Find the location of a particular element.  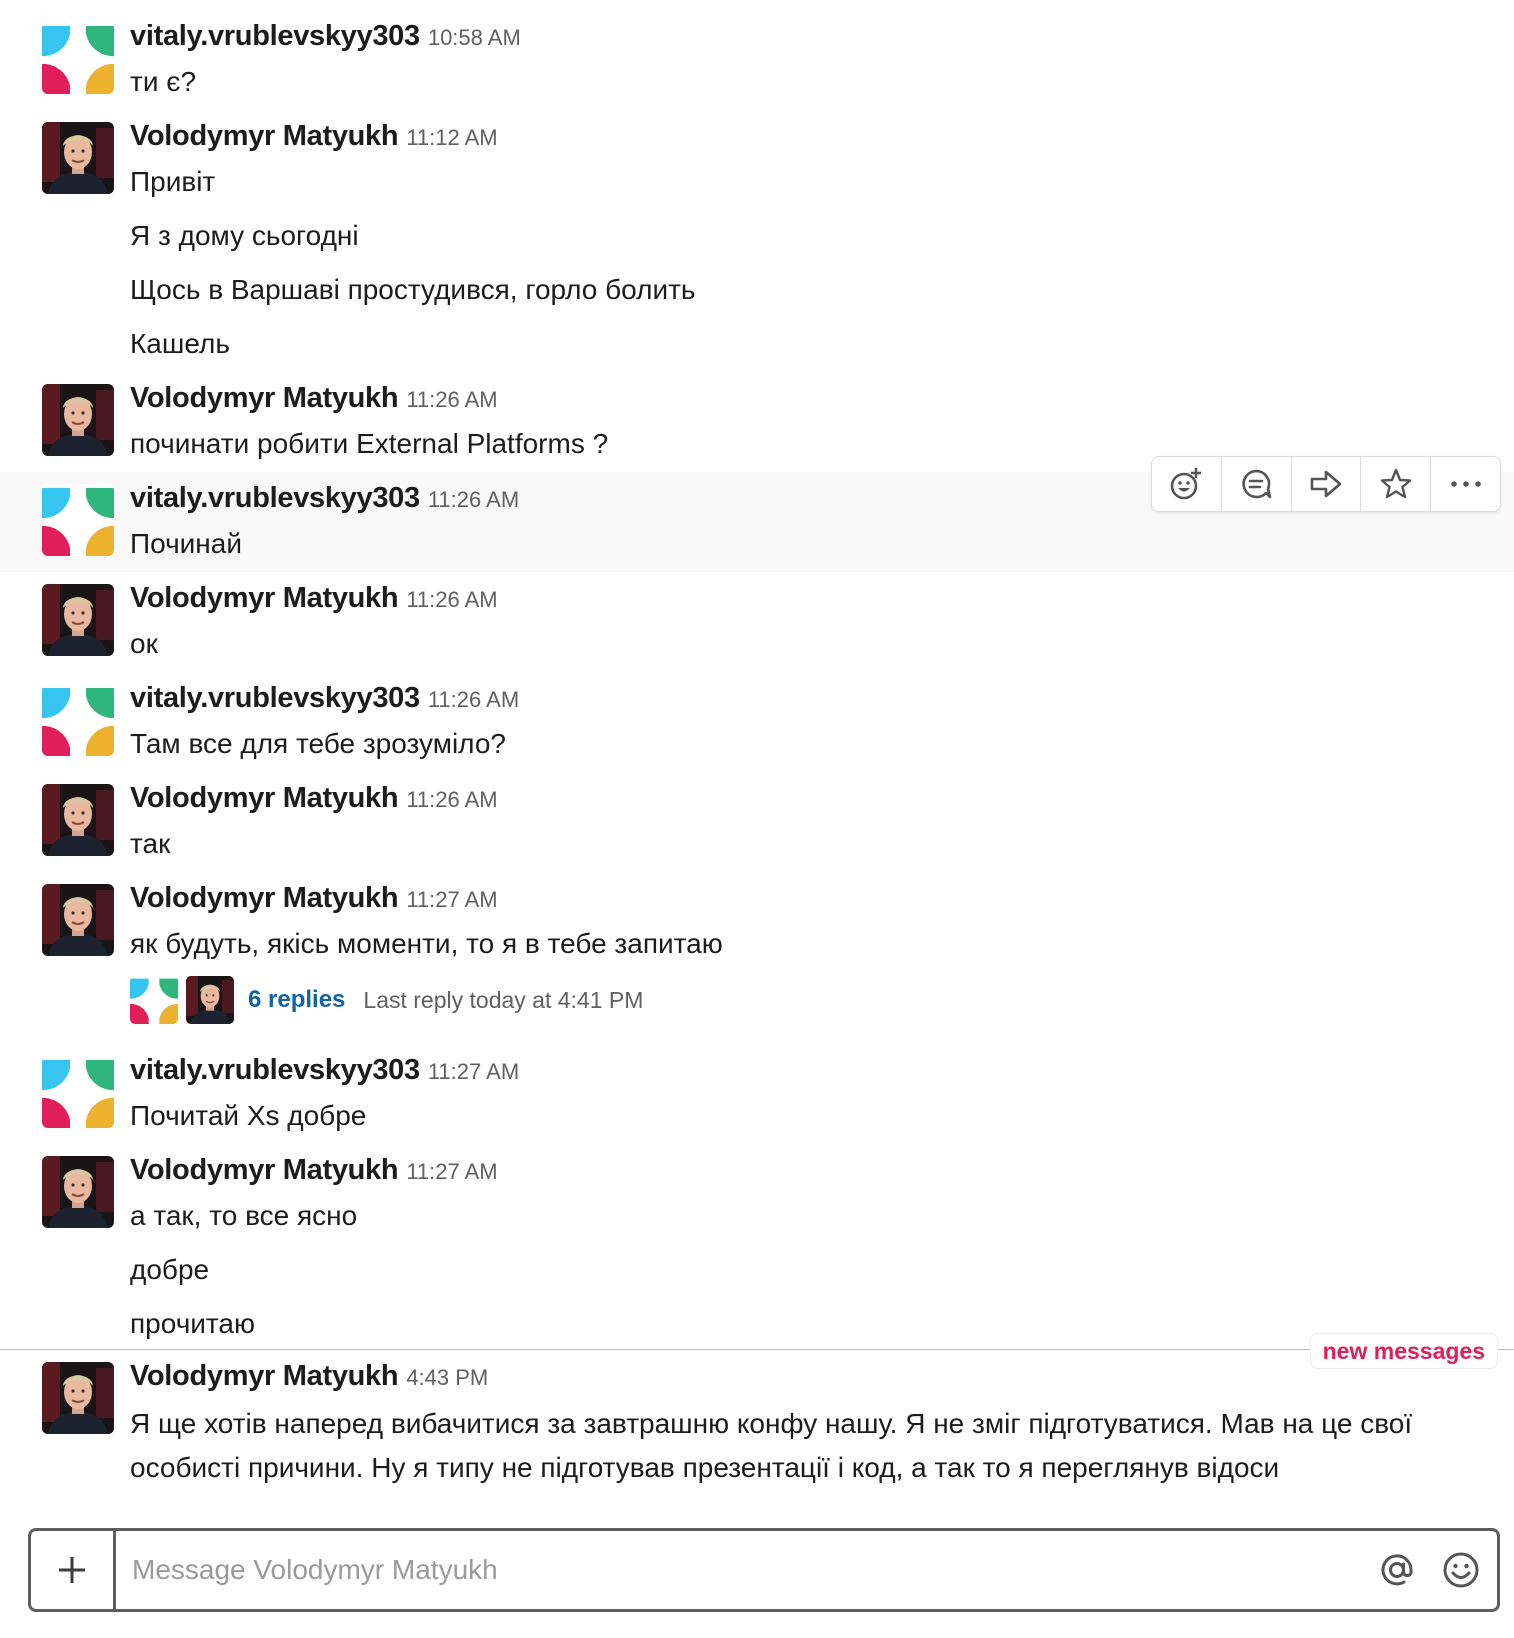

plus-icon is located at coordinates (72, 1570).